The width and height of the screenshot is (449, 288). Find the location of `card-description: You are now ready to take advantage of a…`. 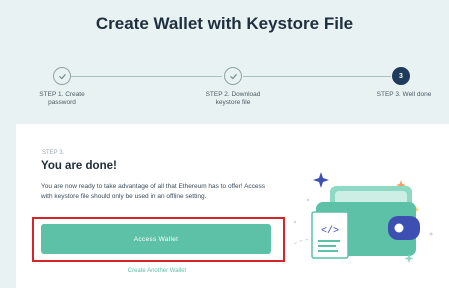

card-description: You are now ready to take advantage of a… is located at coordinates (153, 191).